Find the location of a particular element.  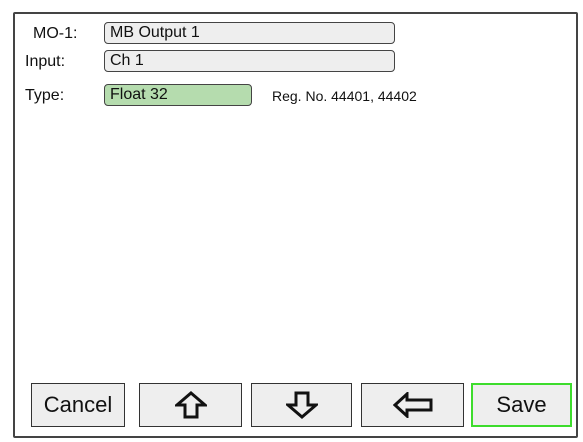

down-arrow-icon is located at coordinates (301, 405).